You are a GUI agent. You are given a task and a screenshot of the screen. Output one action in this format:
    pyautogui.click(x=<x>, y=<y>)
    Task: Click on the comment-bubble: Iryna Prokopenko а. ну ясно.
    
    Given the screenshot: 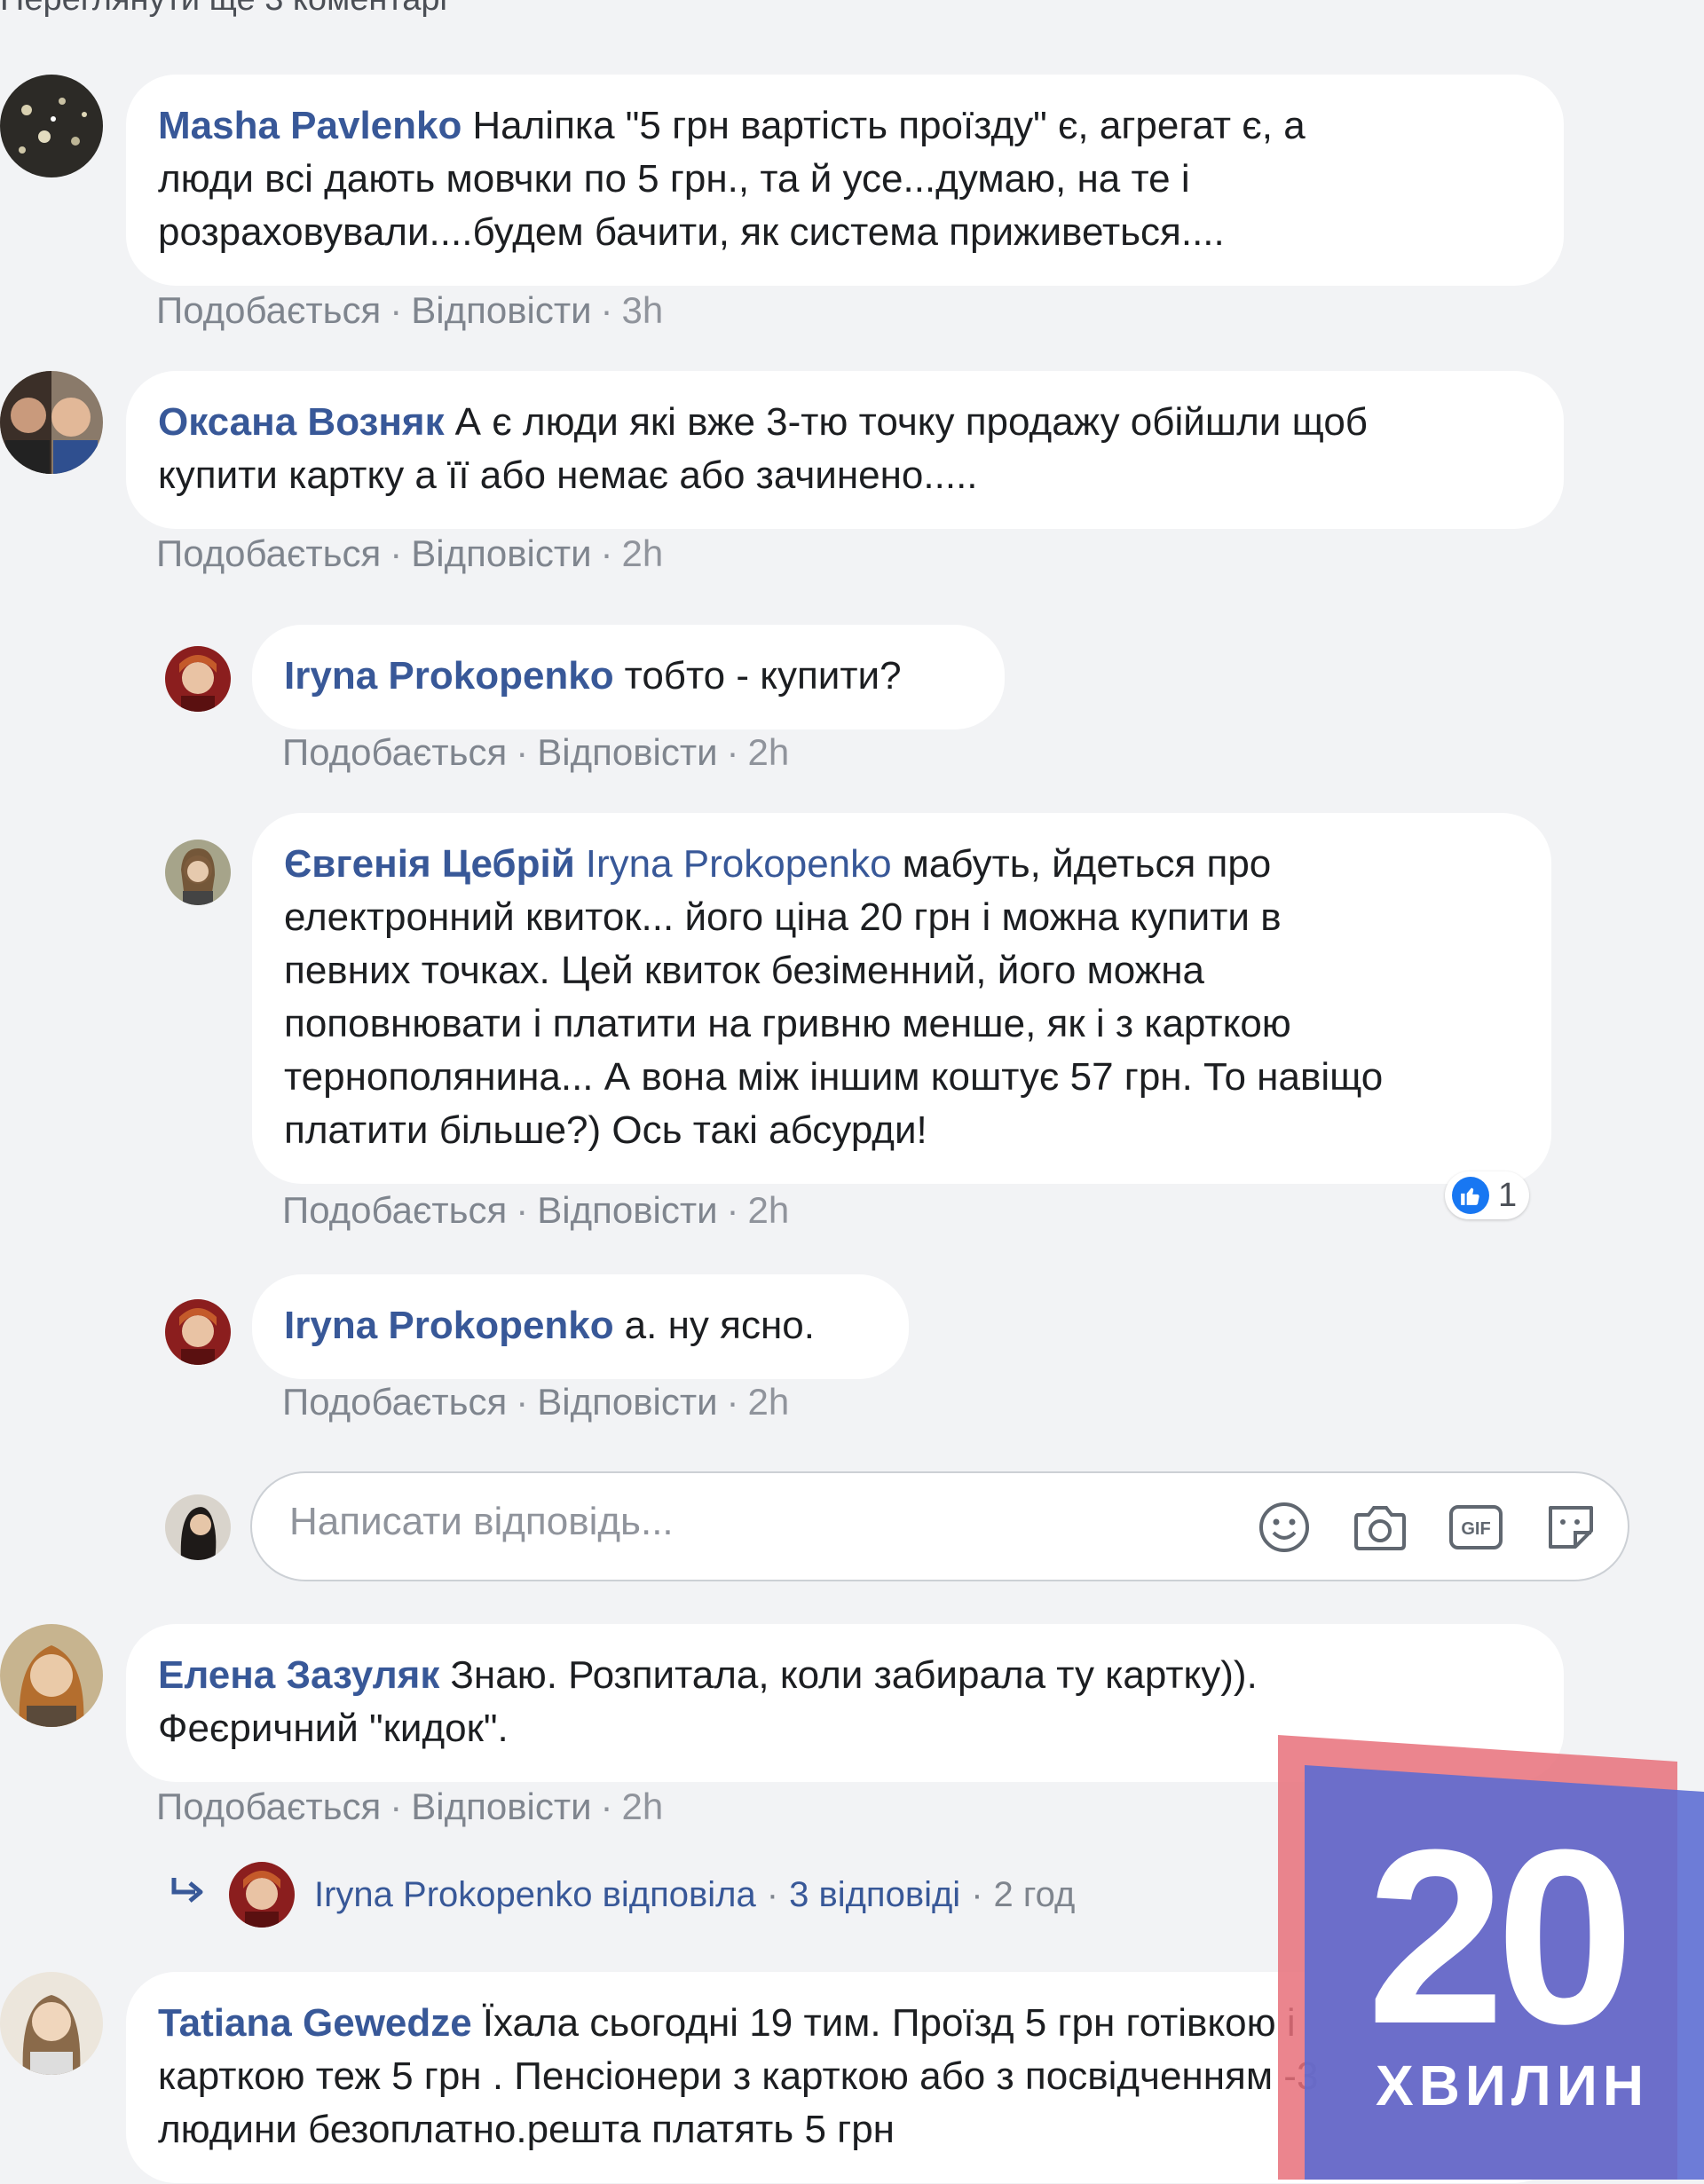 What is the action you would take?
    pyautogui.click(x=580, y=1326)
    